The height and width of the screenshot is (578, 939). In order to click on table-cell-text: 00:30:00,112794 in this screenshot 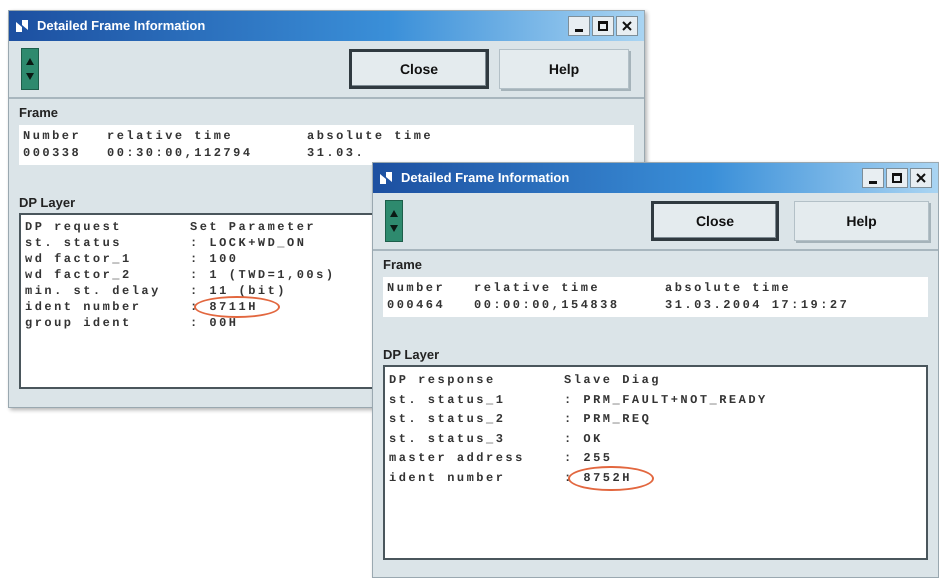, I will do `click(180, 153)`.